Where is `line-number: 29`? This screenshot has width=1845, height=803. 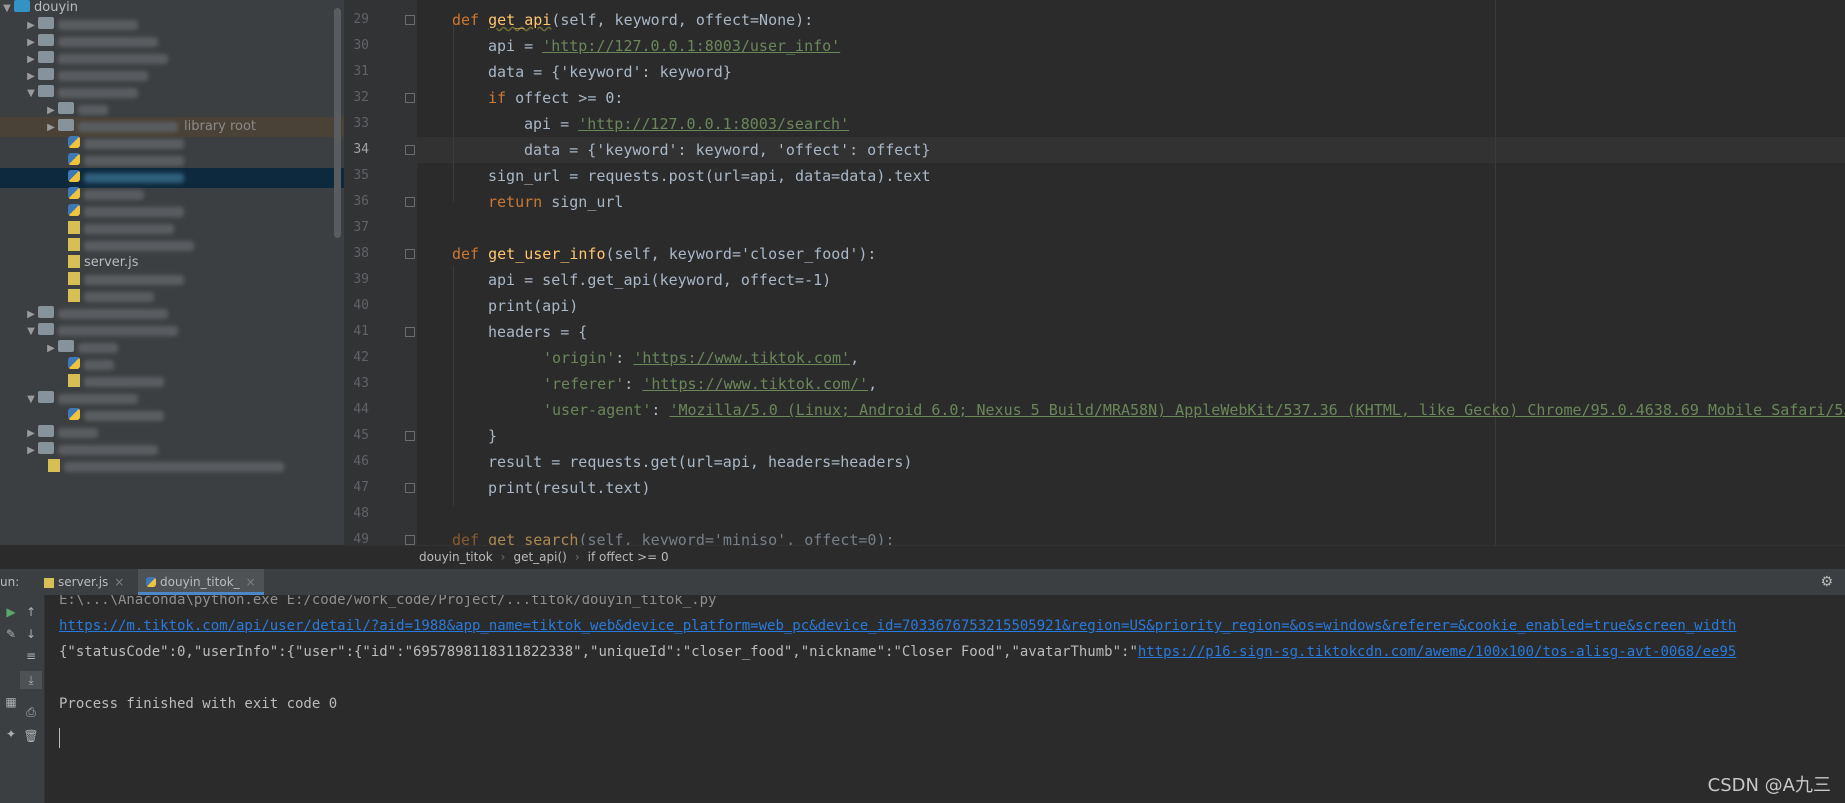 line-number: 29 is located at coordinates (361, 19).